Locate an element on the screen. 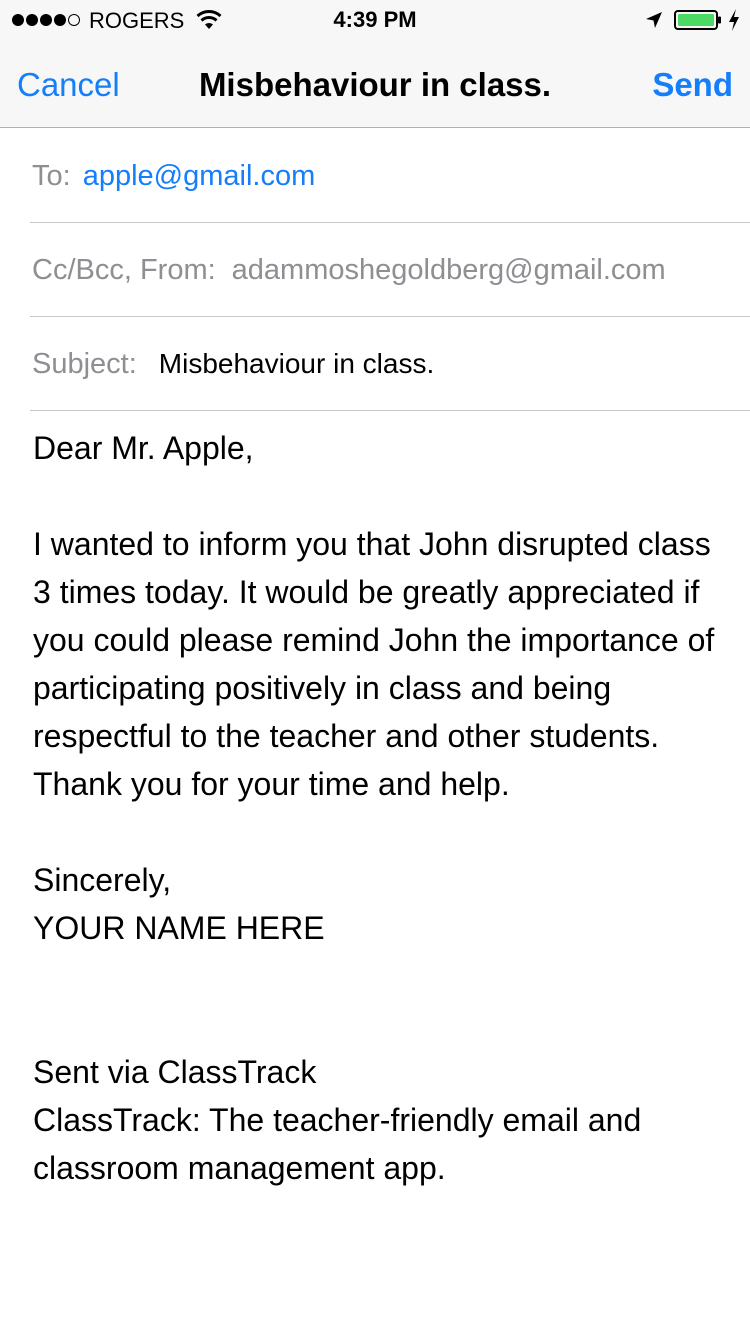  cc-bcc-from-label: Cc/Bcc, From: is located at coordinates (124, 269).